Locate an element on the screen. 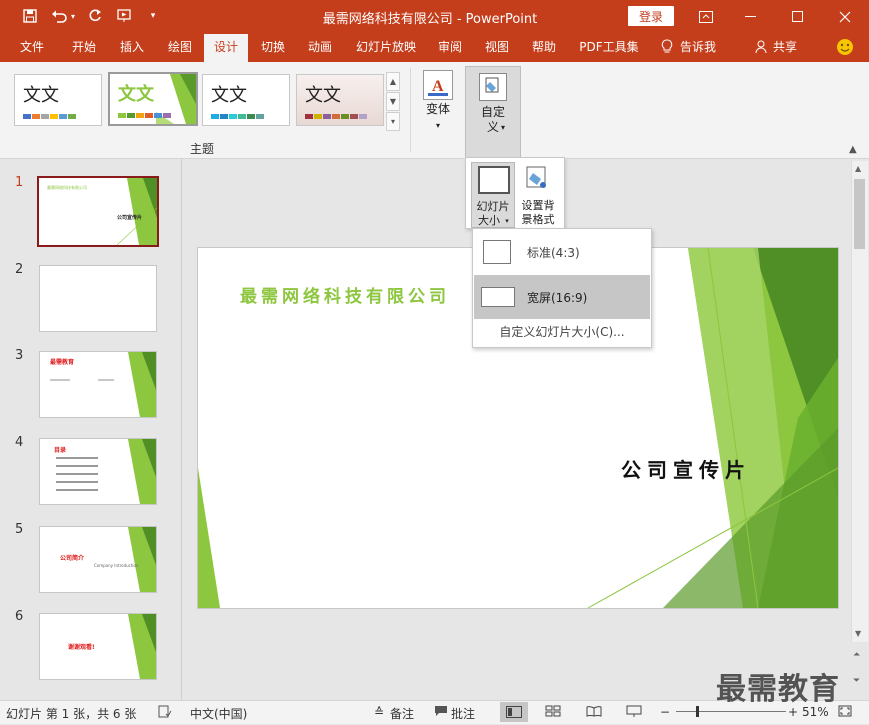 This screenshot has width=869, height=725. close-icon is located at coordinates (845, 16).